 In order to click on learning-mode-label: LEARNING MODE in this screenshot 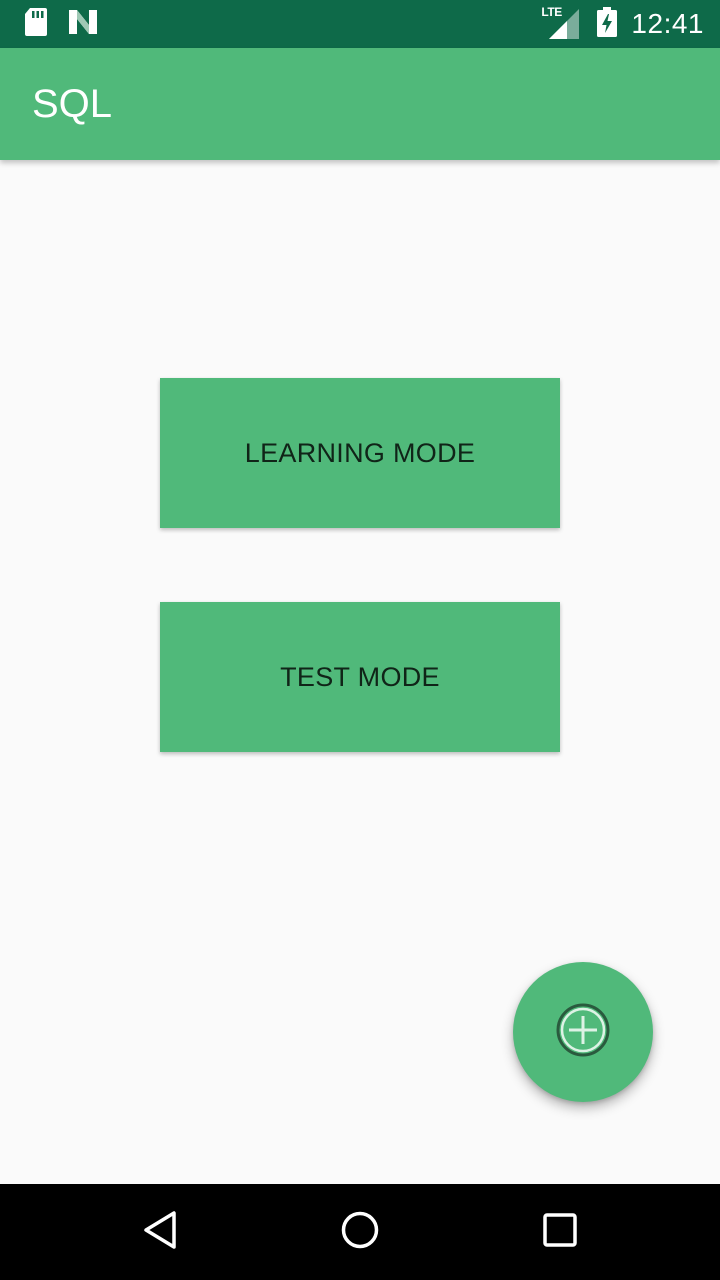, I will do `click(360, 452)`.